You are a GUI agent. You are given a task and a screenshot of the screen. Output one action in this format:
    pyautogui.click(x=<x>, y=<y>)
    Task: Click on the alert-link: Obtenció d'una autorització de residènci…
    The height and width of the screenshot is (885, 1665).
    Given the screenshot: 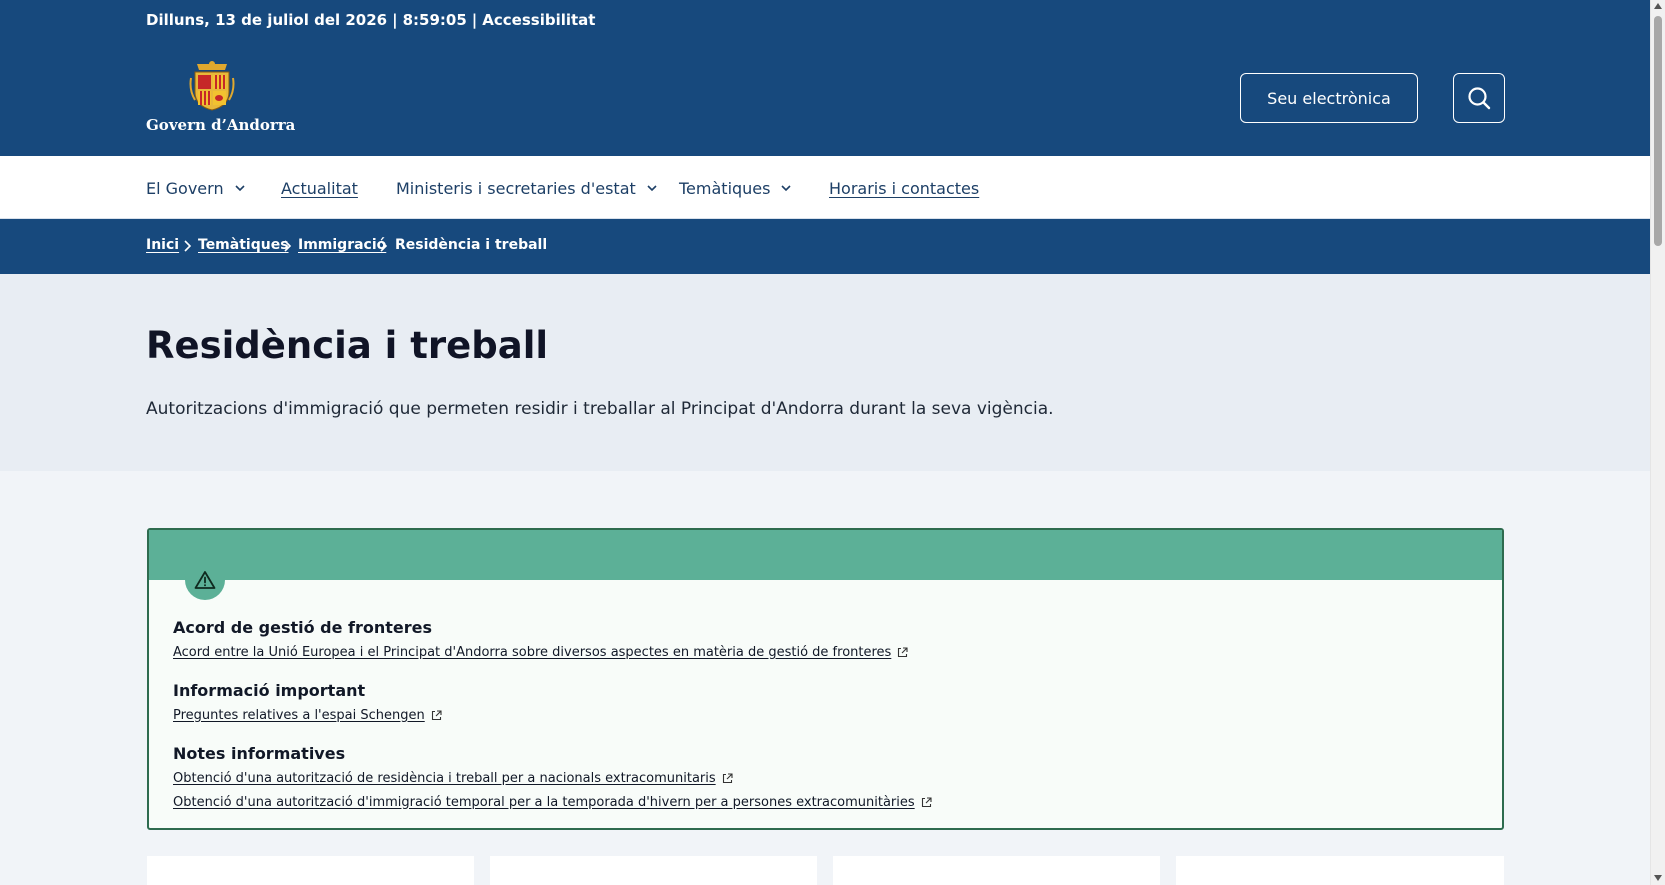 What is the action you would take?
    pyautogui.click(x=552, y=778)
    